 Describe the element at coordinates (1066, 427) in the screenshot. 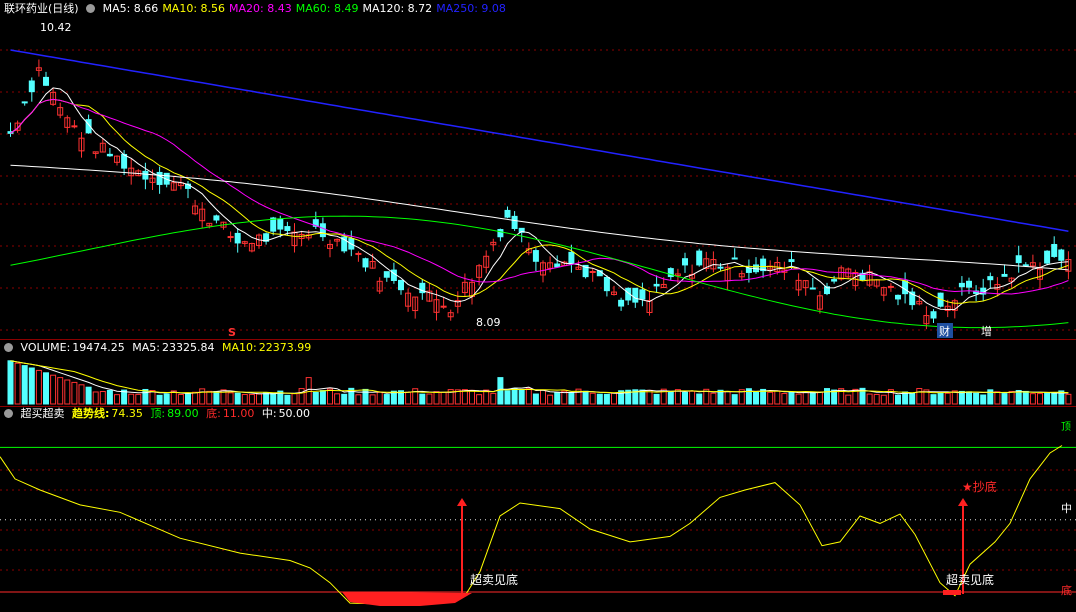

I see `top-right-label: 顶` at that location.